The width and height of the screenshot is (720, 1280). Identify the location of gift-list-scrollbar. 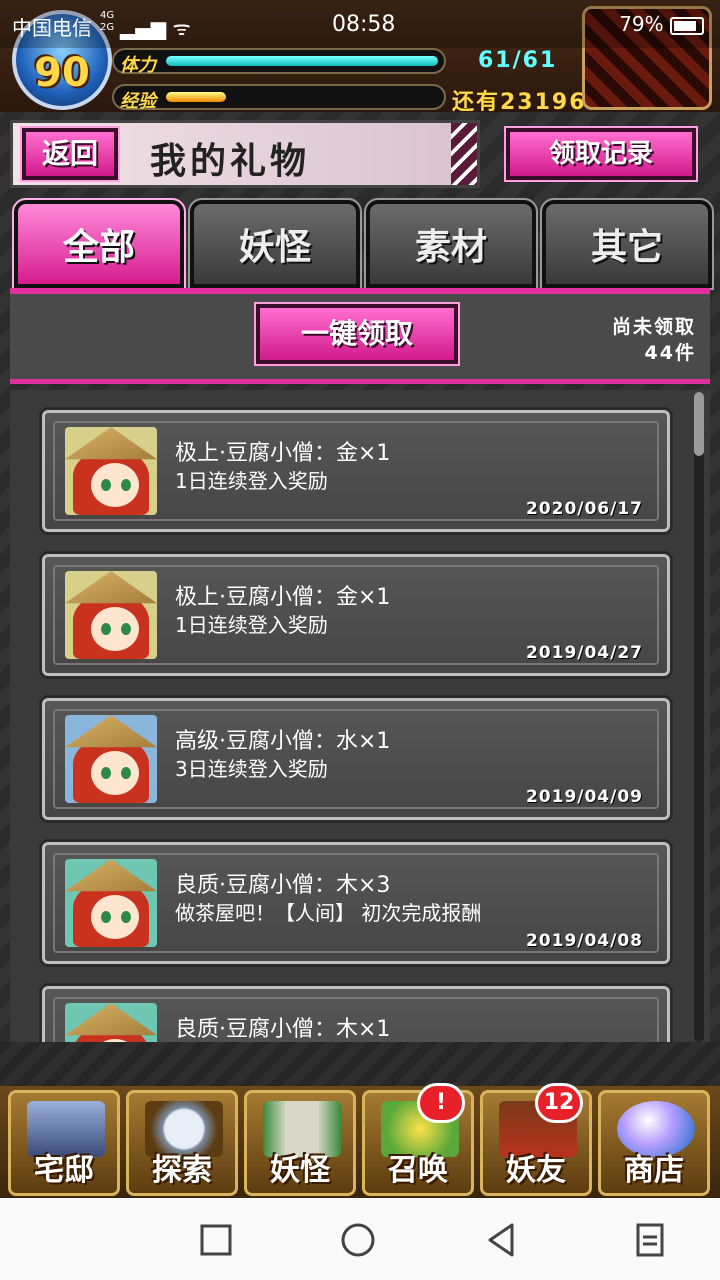
(699, 717).